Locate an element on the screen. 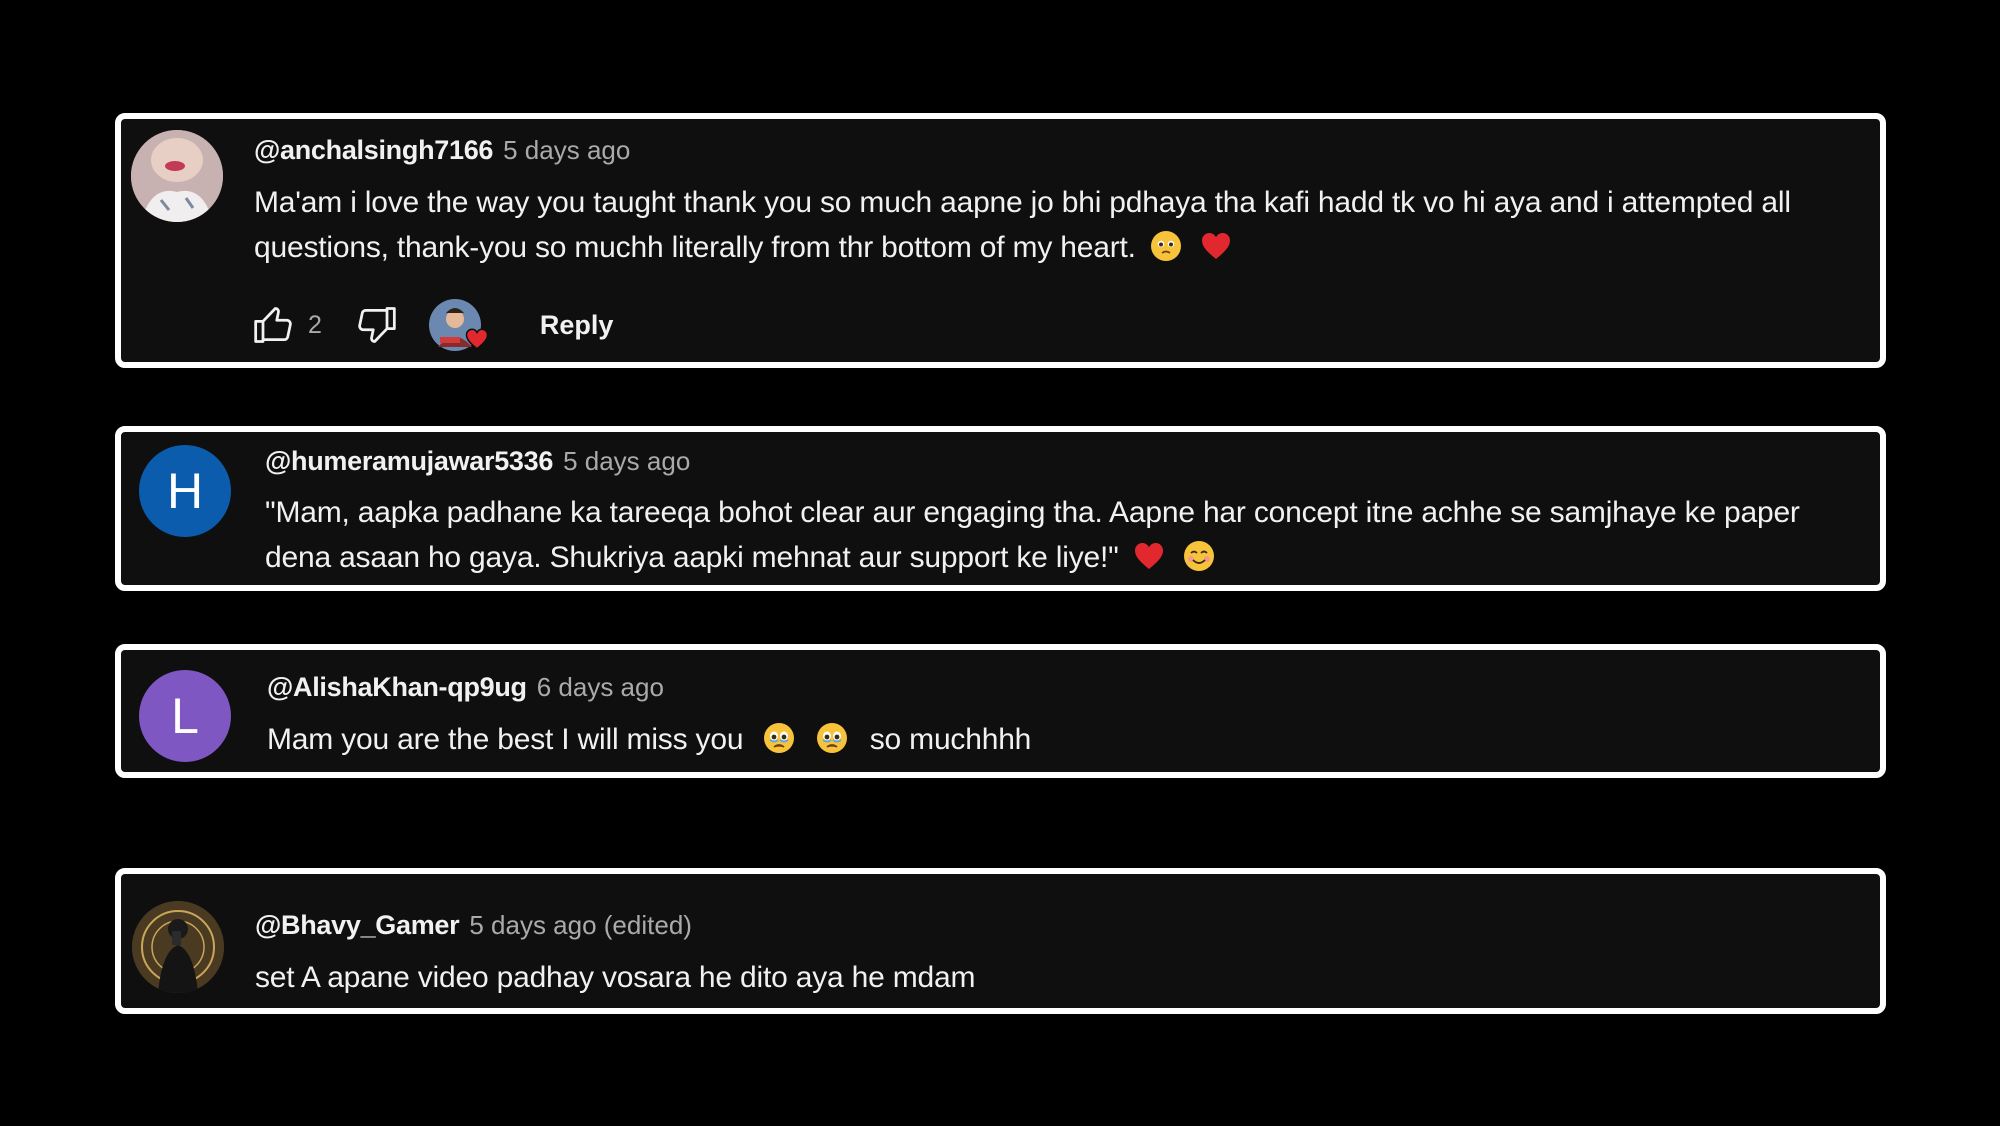  comment-timestamp: 6 days ago is located at coordinates (600, 687).